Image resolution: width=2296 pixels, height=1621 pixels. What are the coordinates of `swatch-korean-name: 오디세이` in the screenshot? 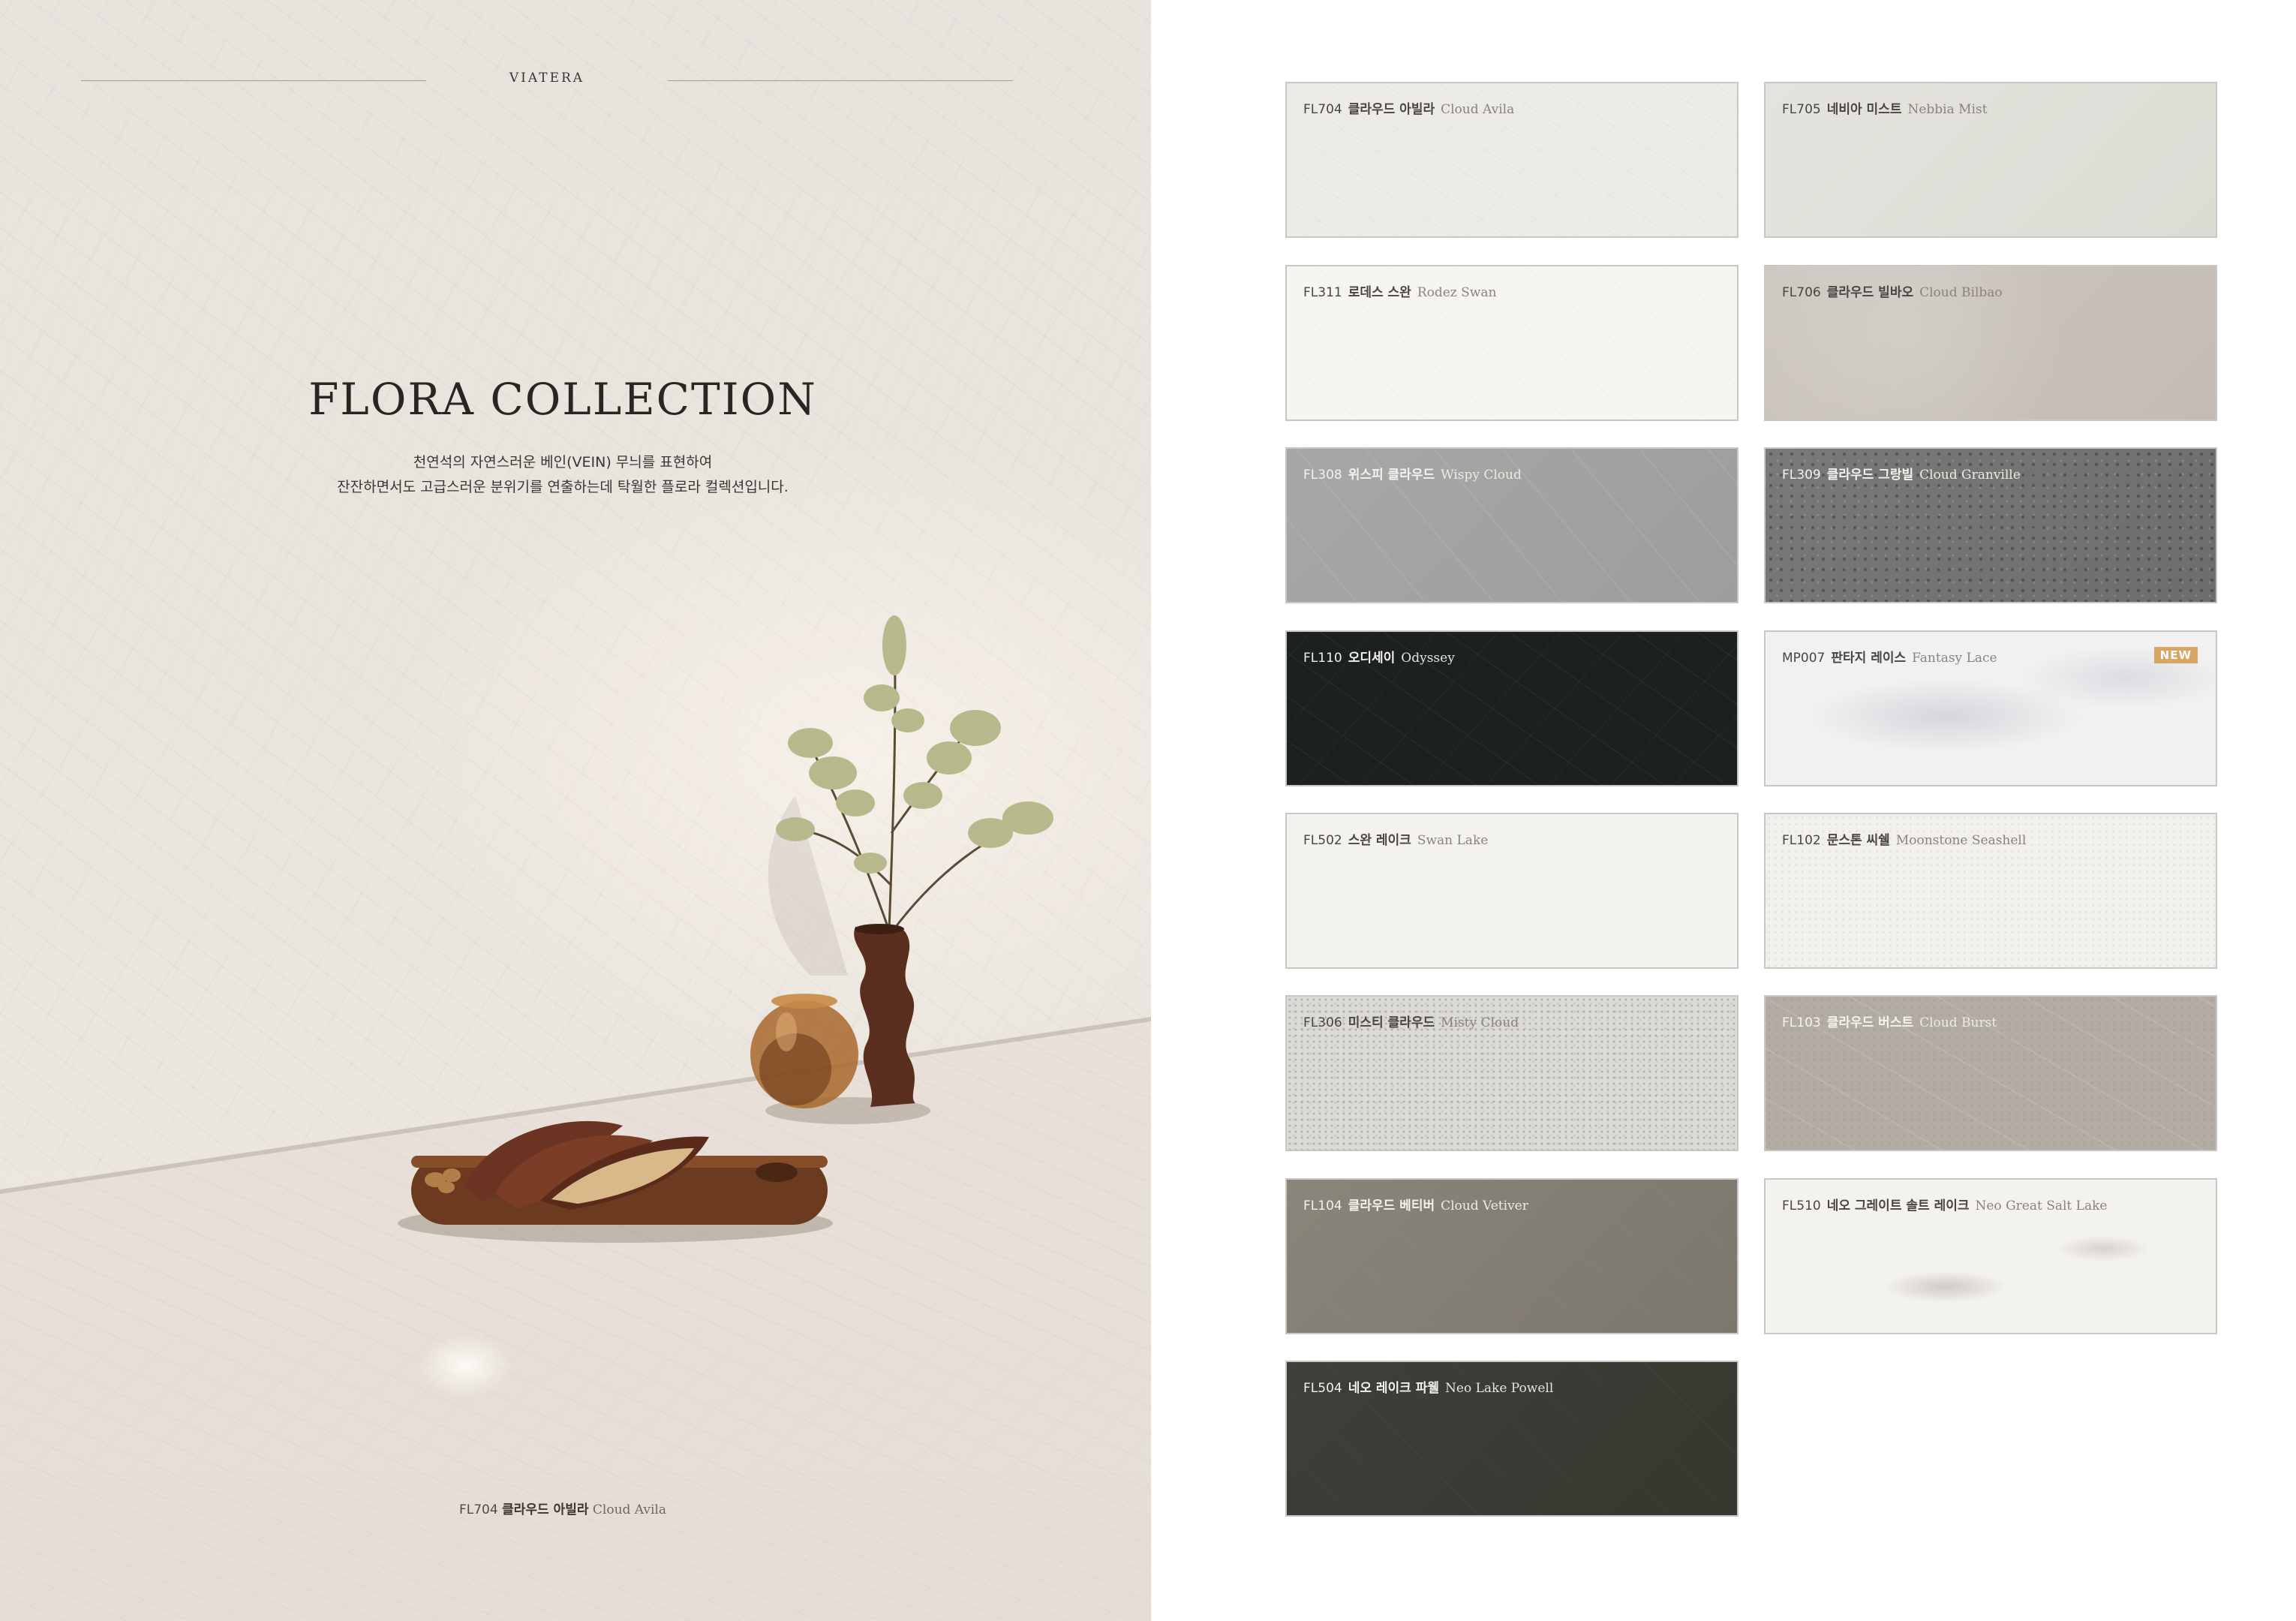 It's located at (1372, 658).